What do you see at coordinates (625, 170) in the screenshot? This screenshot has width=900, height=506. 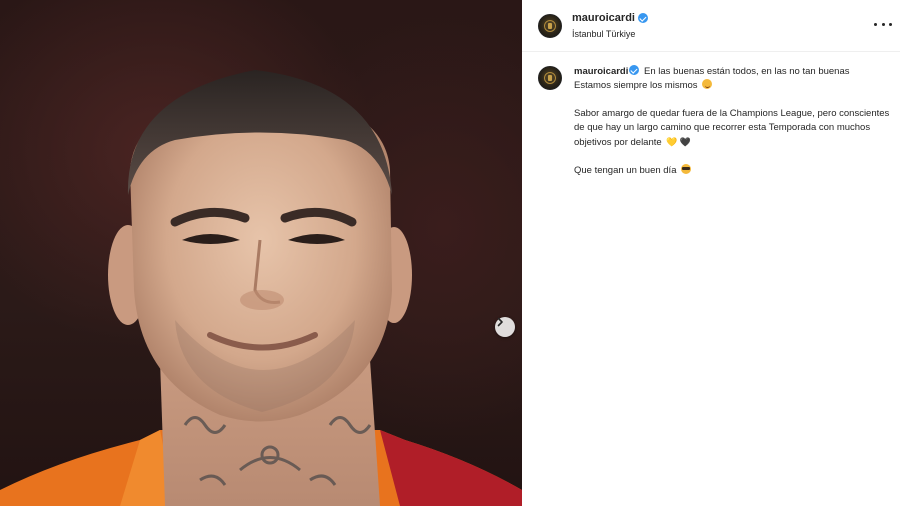 I see `caption-paragraph-3: Que tengan un buen día` at bounding box center [625, 170].